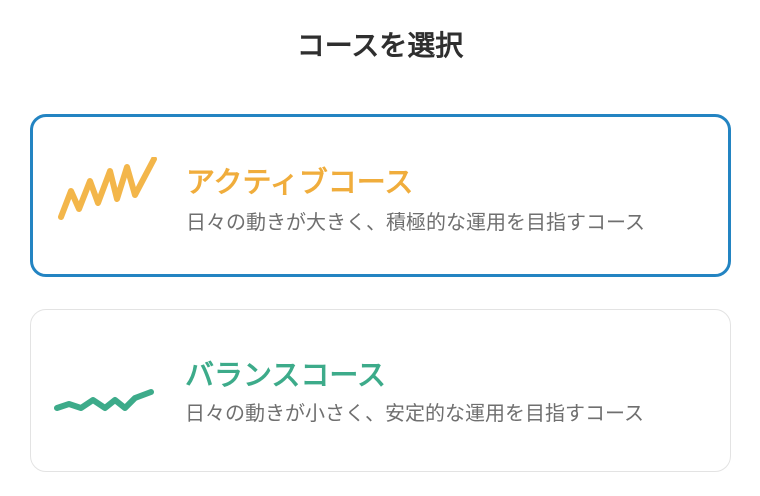 This screenshot has width=760, height=496. What do you see at coordinates (104, 400) in the screenshot?
I see `wave-line-icon` at bounding box center [104, 400].